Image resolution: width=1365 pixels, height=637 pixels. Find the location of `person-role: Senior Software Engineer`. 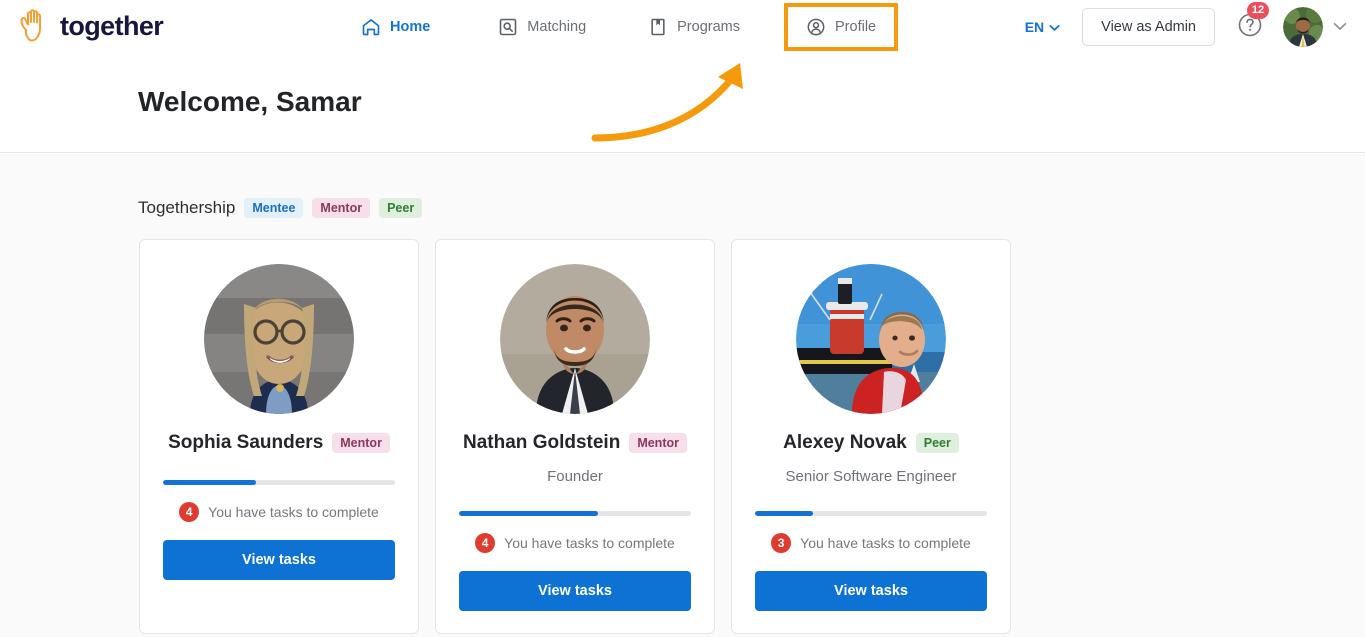

person-role: Senior Software Engineer is located at coordinates (871, 476).